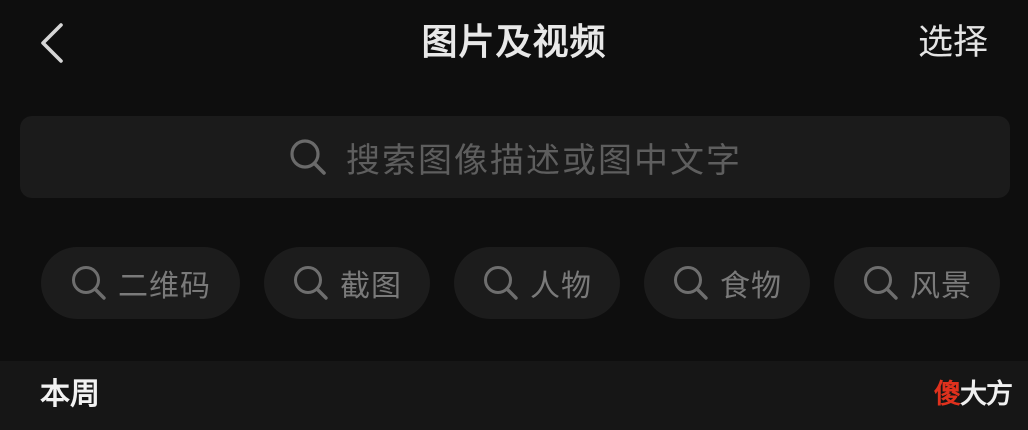 This screenshot has width=1028, height=430. Describe the element at coordinates (941, 286) in the screenshot. I see `chip-label: 风景` at that location.